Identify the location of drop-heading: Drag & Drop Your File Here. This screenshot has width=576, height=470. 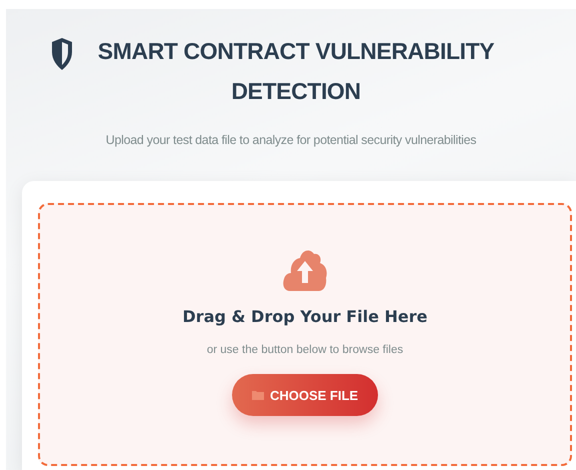
(305, 316).